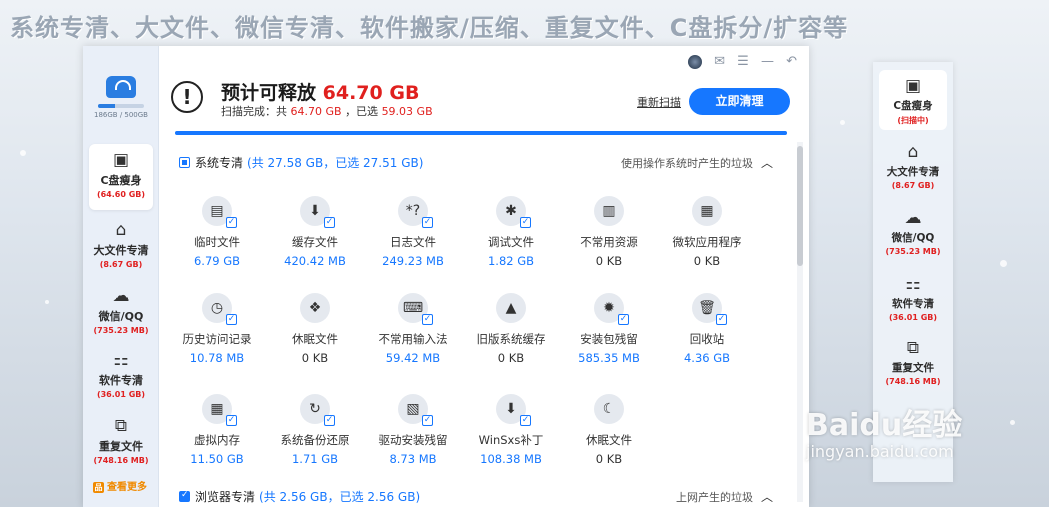  Describe the element at coordinates (320, 91) in the screenshot. I see `summary-title: 预计可释放 64.70 GB` at that location.